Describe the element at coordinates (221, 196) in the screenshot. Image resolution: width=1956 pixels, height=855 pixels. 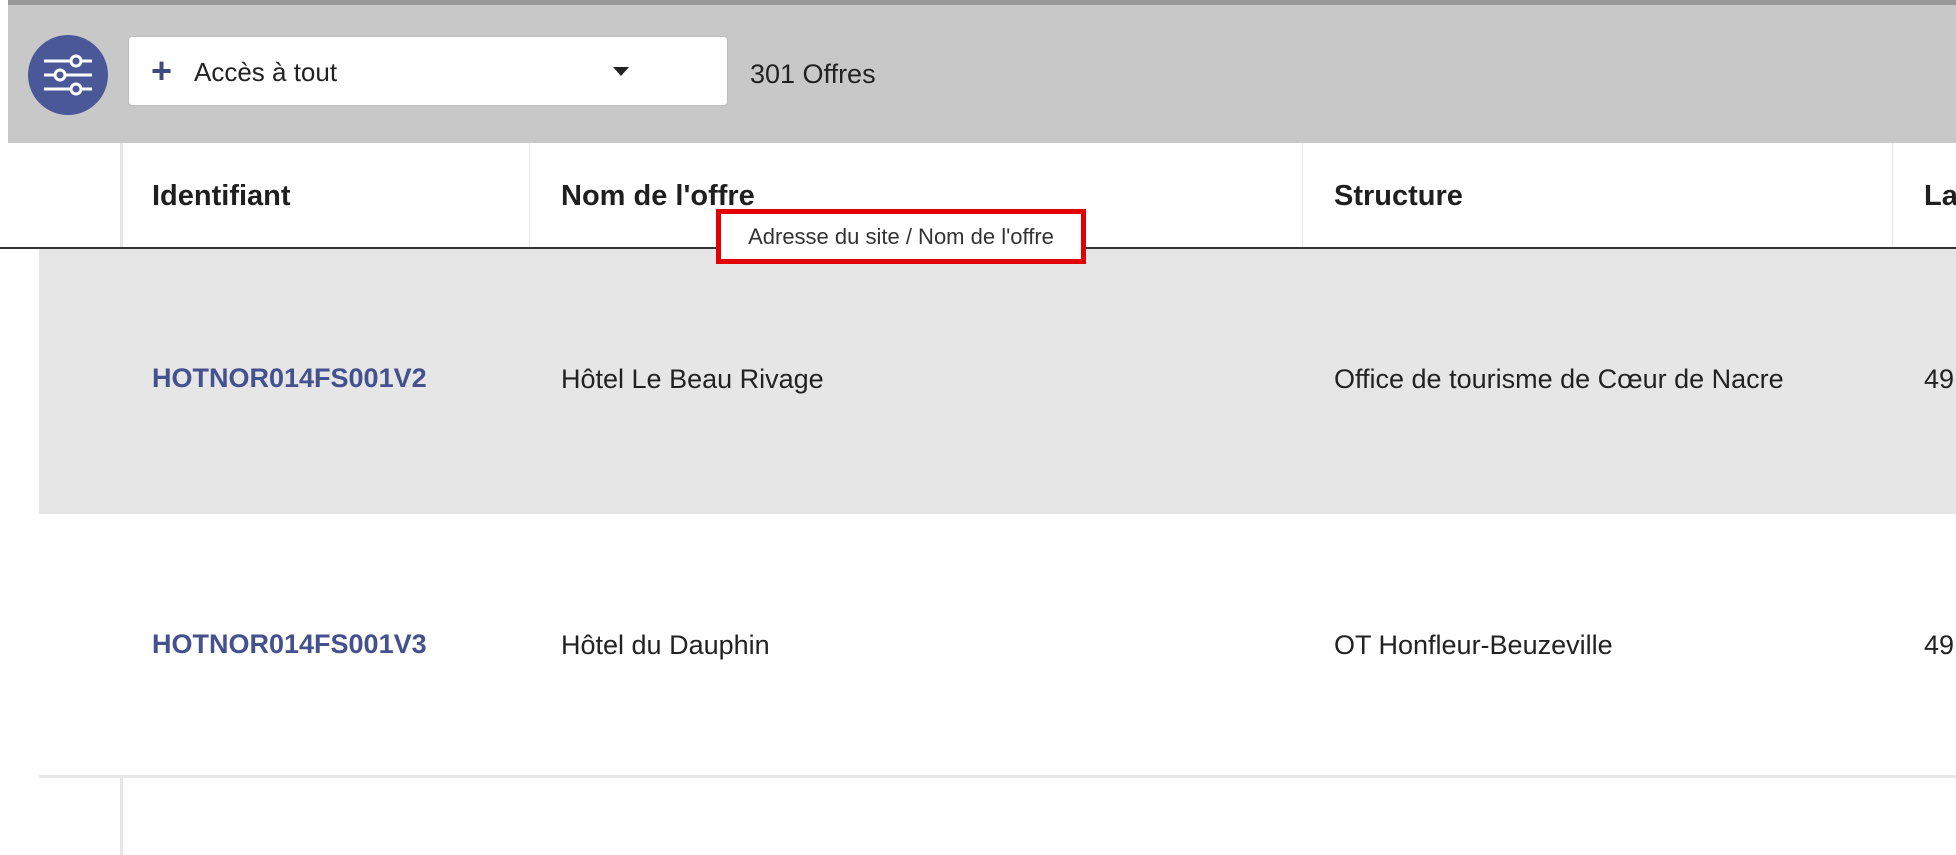
I see `column-header-identifiant: Identifiant` at that location.